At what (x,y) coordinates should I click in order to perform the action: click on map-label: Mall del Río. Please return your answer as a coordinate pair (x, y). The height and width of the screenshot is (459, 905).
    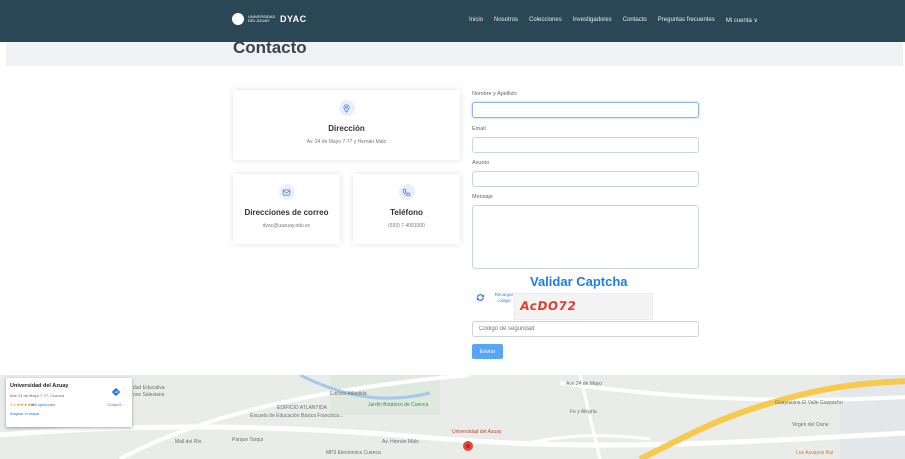
    Looking at the image, I should click on (188, 442).